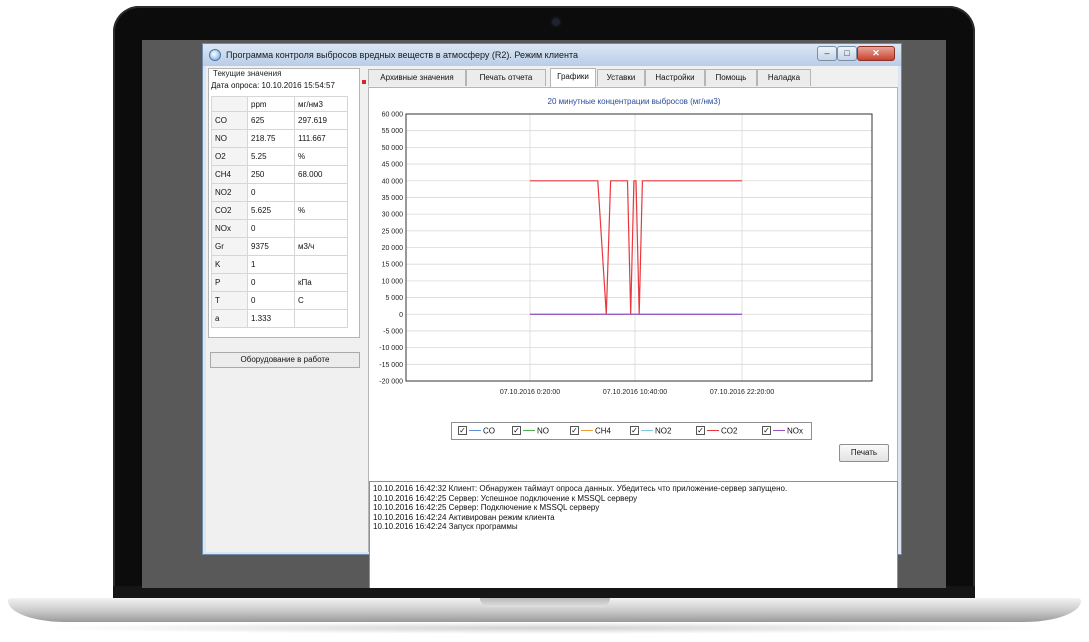  I want to click on table-row: K1, so click(279, 264).